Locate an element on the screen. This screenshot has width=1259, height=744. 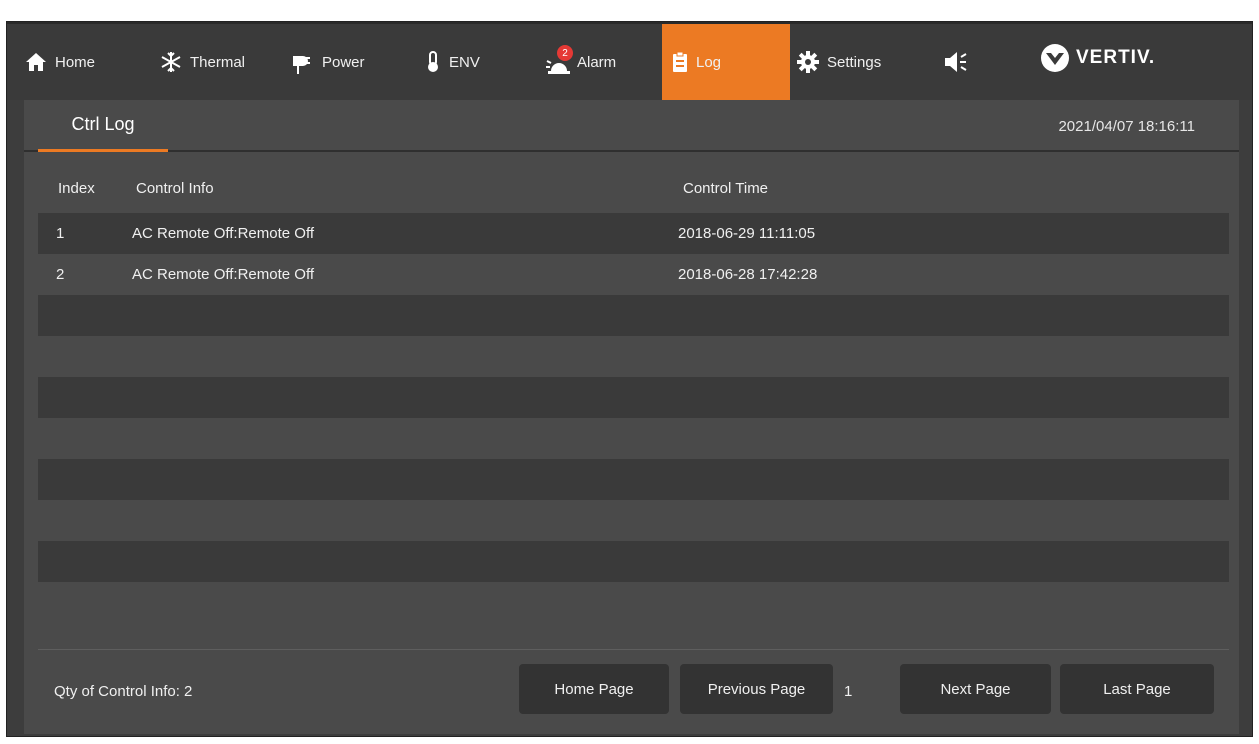
thermometer-icon is located at coordinates (433, 61).